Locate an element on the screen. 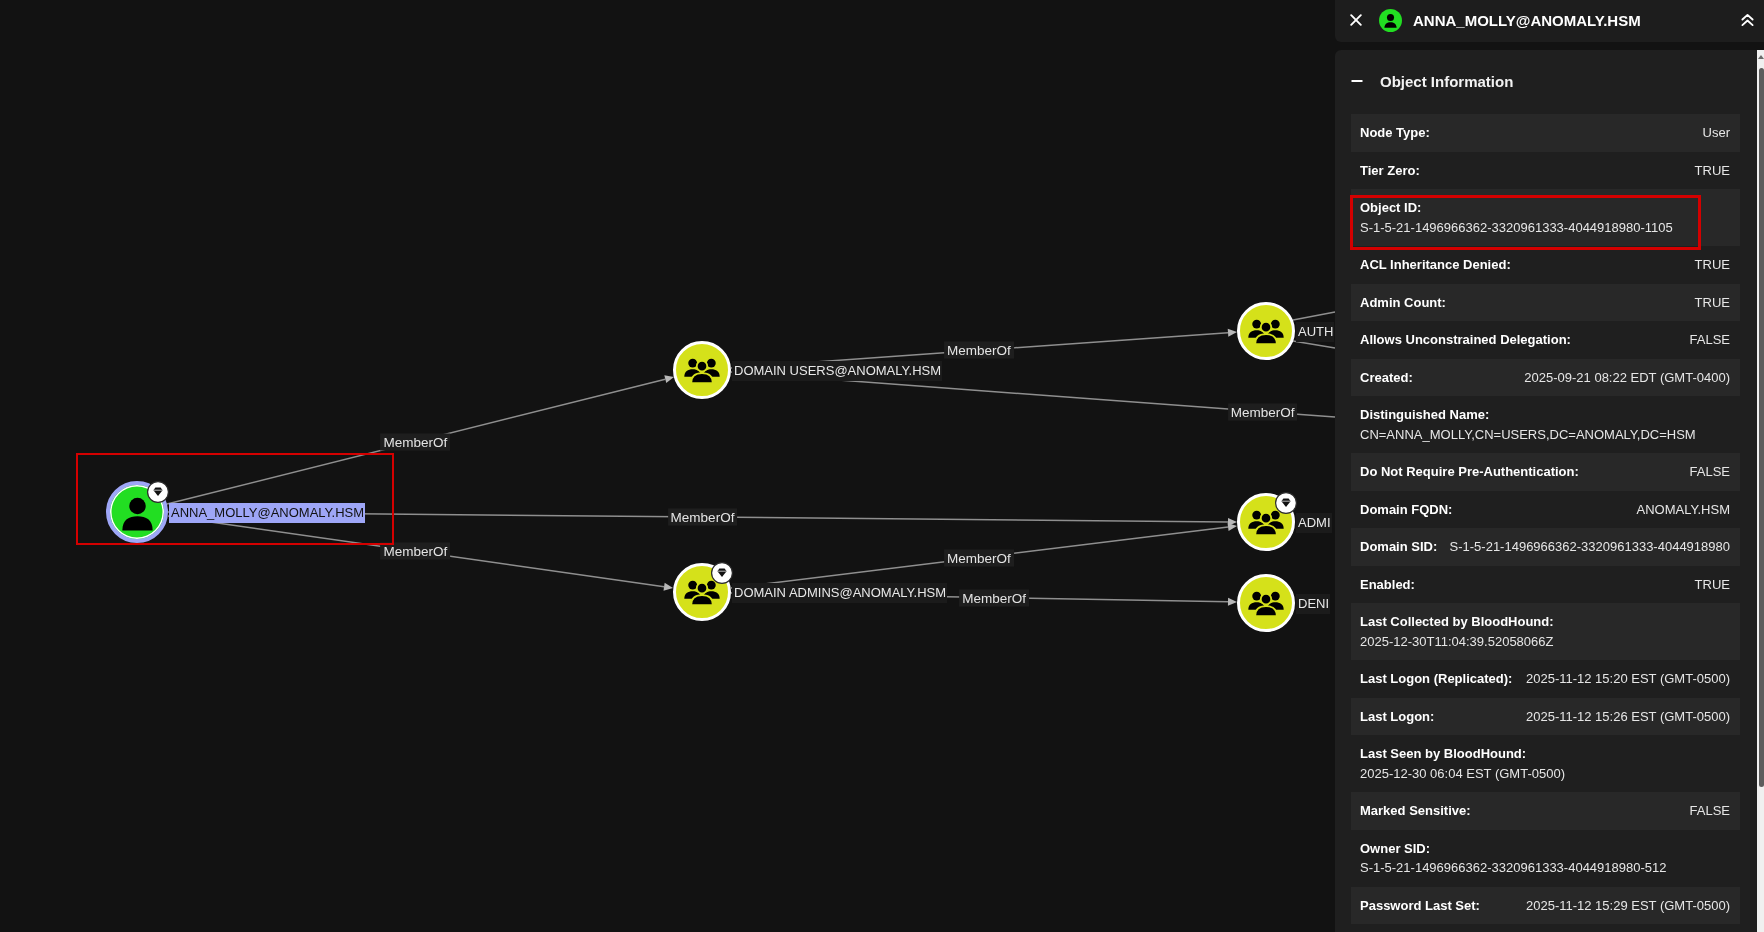 This screenshot has height=932, width=1764. node-label: DOMAIN USERS@ANOMALY.HSM is located at coordinates (837, 371).